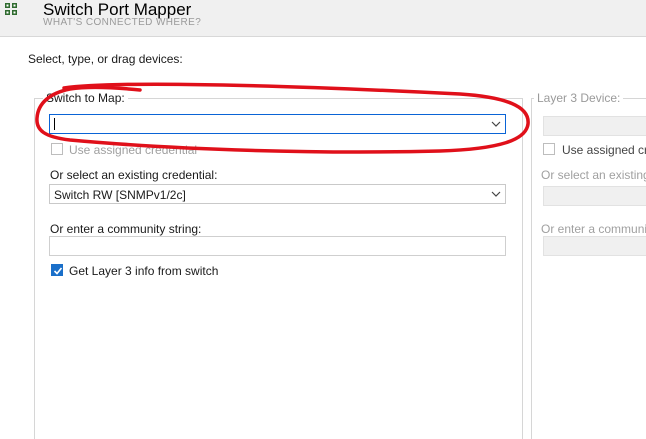  What do you see at coordinates (579, 98) in the screenshot?
I see `layer3-device-label: Layer 3 Device:` at bounding box center [579, 98].